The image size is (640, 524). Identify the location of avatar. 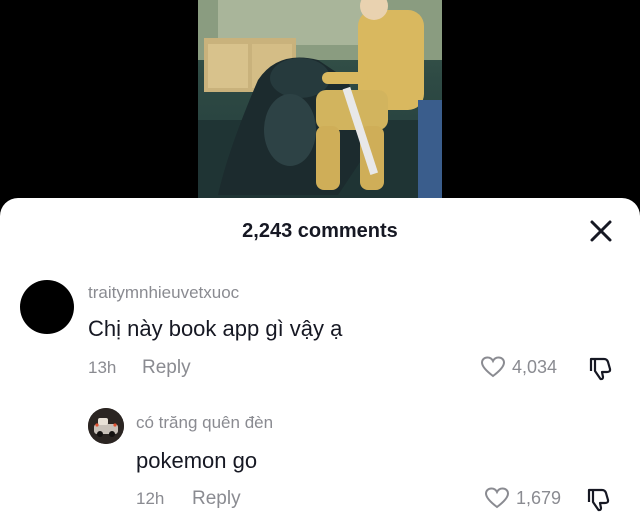
(106, 426).